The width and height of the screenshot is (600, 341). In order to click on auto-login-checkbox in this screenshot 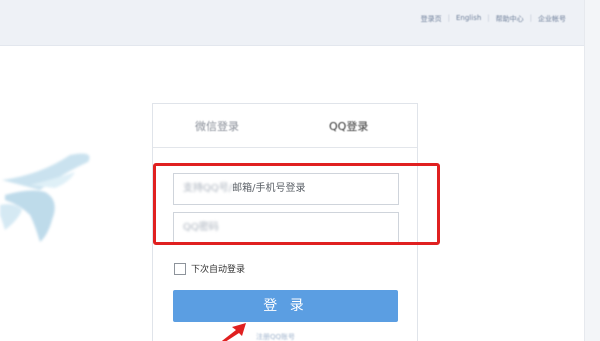, I will do `click(180, 268)`.